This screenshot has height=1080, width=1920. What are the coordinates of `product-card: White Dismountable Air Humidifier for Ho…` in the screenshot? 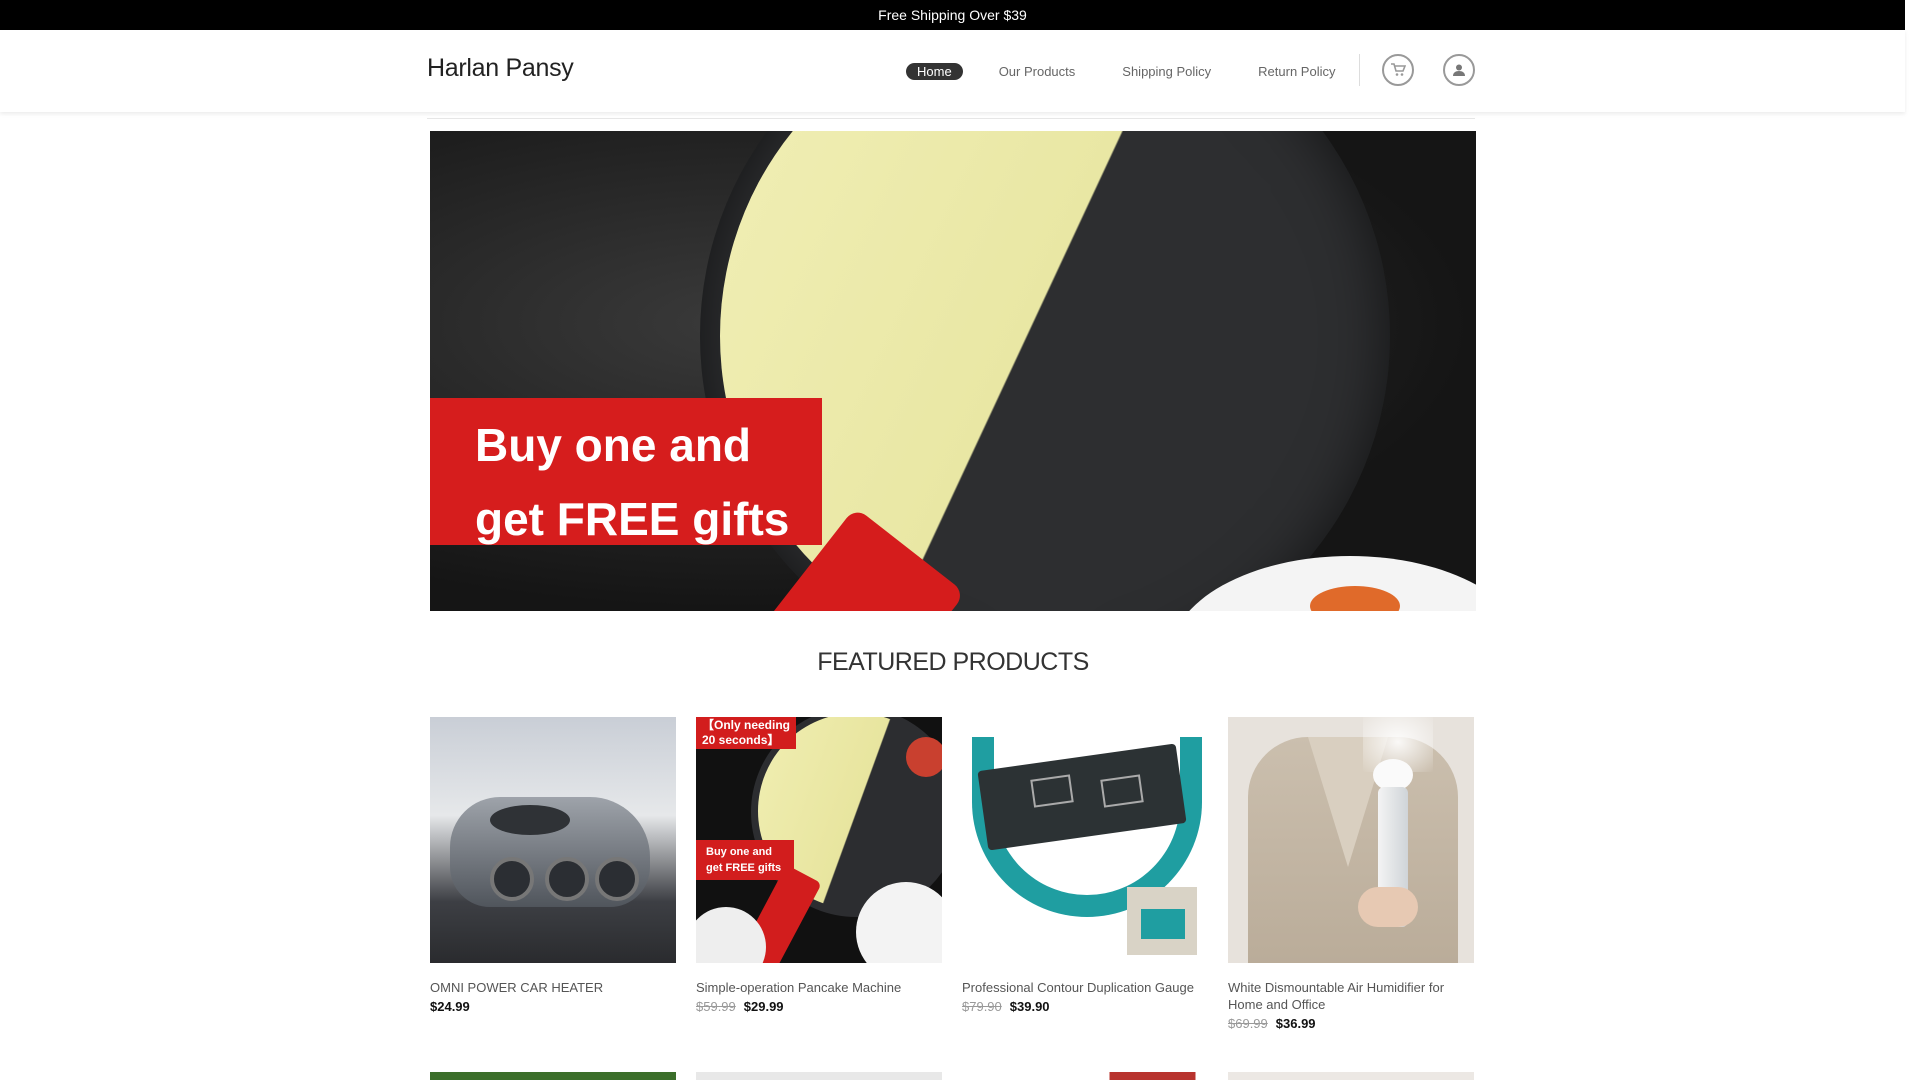 It's located at (1351, 874).